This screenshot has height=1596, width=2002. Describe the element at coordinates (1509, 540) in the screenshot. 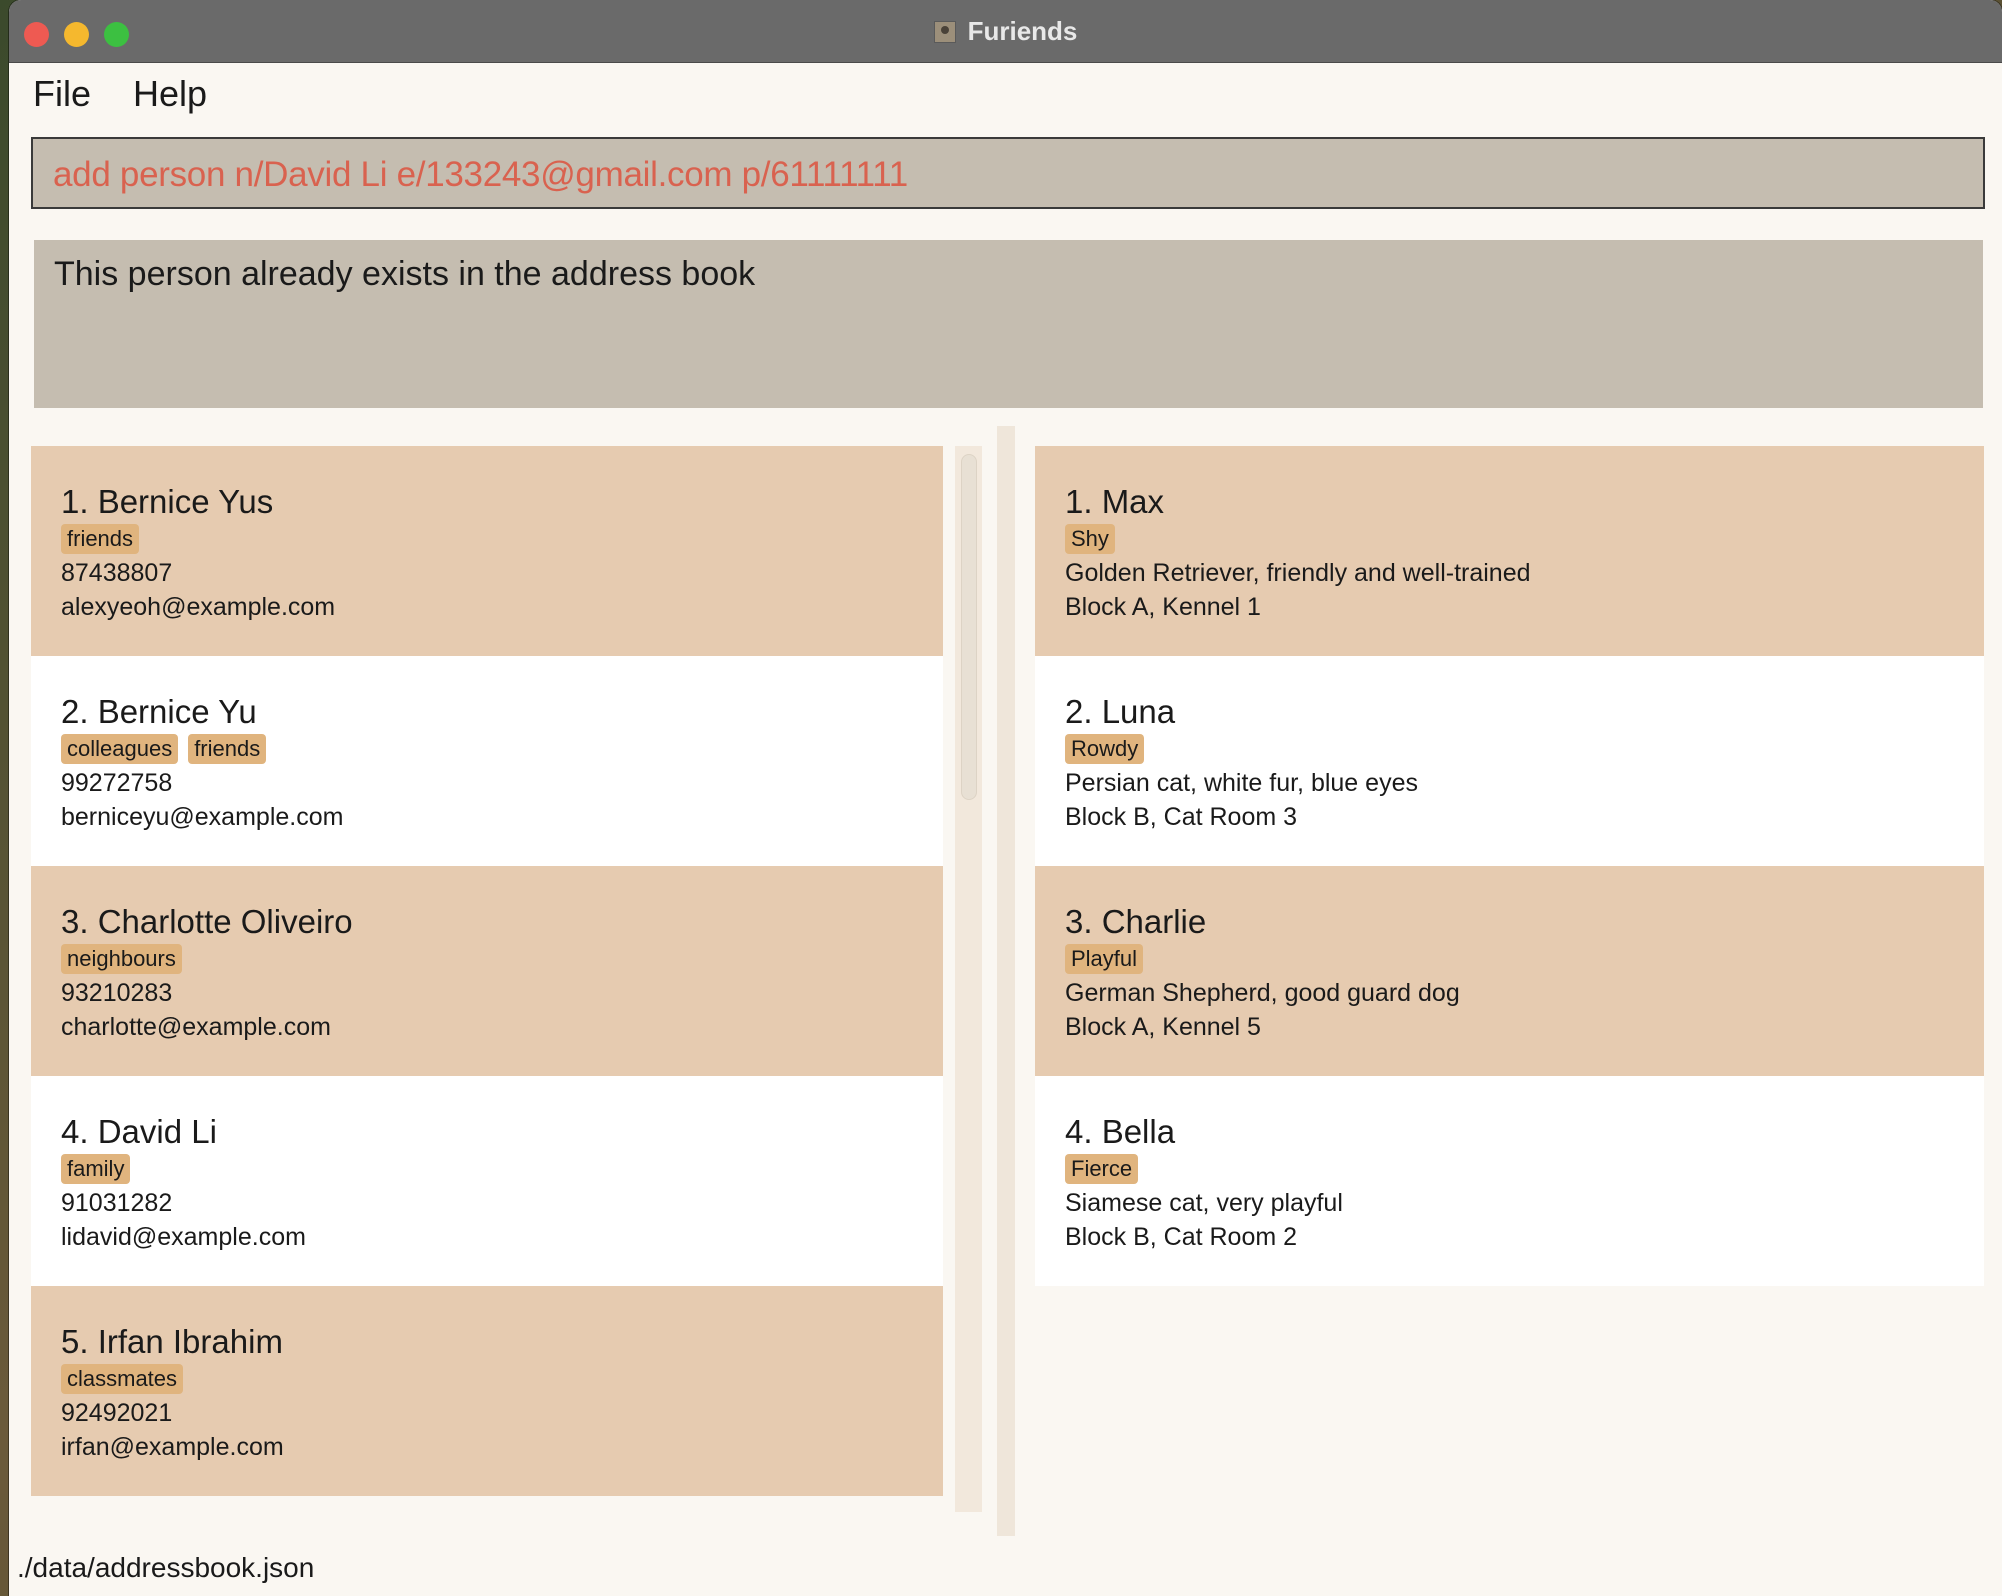

I see `pet-tags: Shy` at that location.